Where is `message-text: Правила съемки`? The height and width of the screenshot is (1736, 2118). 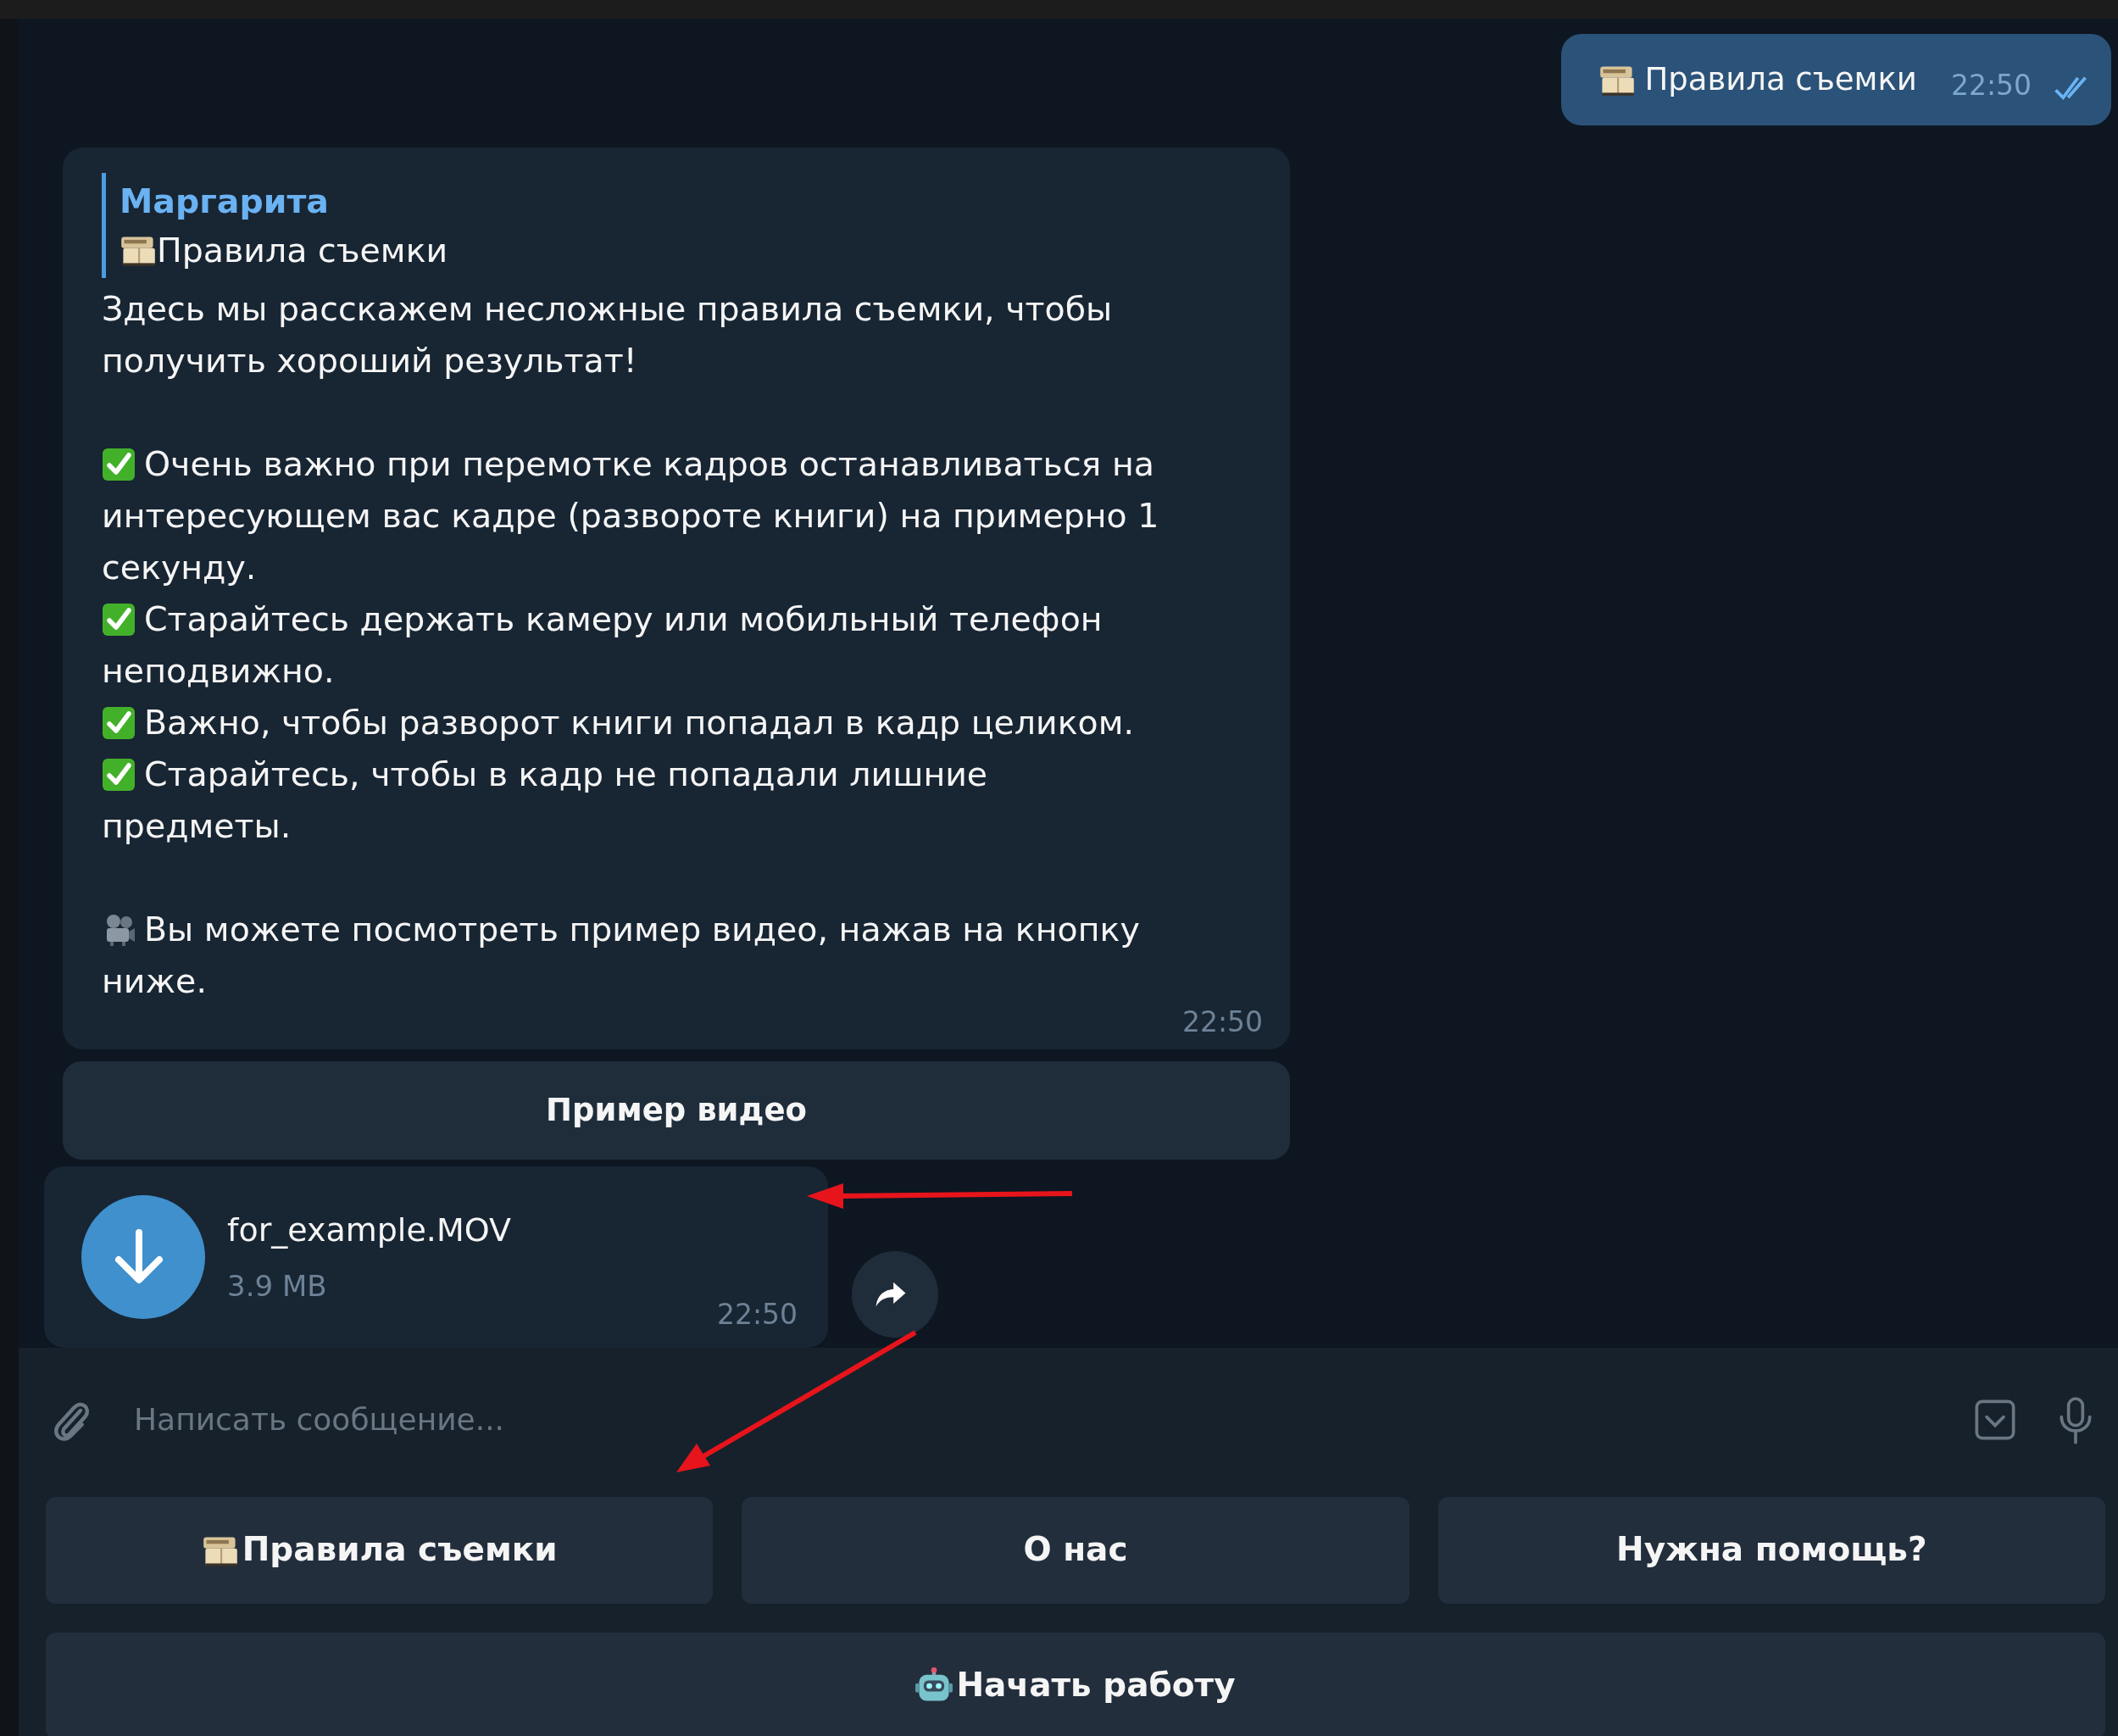
message-text: Правила съемки is located at coordinates (1757, 79).